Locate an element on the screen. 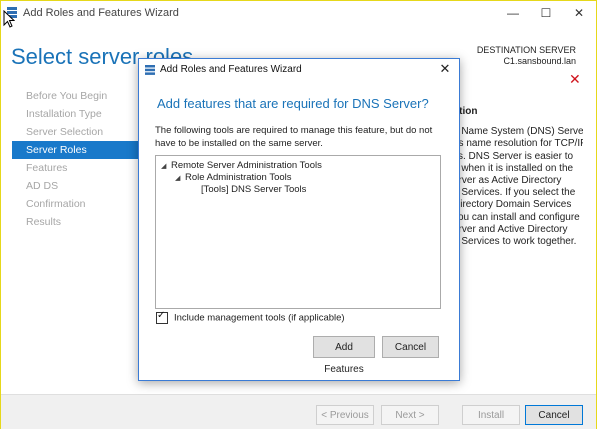 The width and height of the screenshot is (597, 429). nav-item-confirmation: Confirmation is located at coordinates (75, 204).